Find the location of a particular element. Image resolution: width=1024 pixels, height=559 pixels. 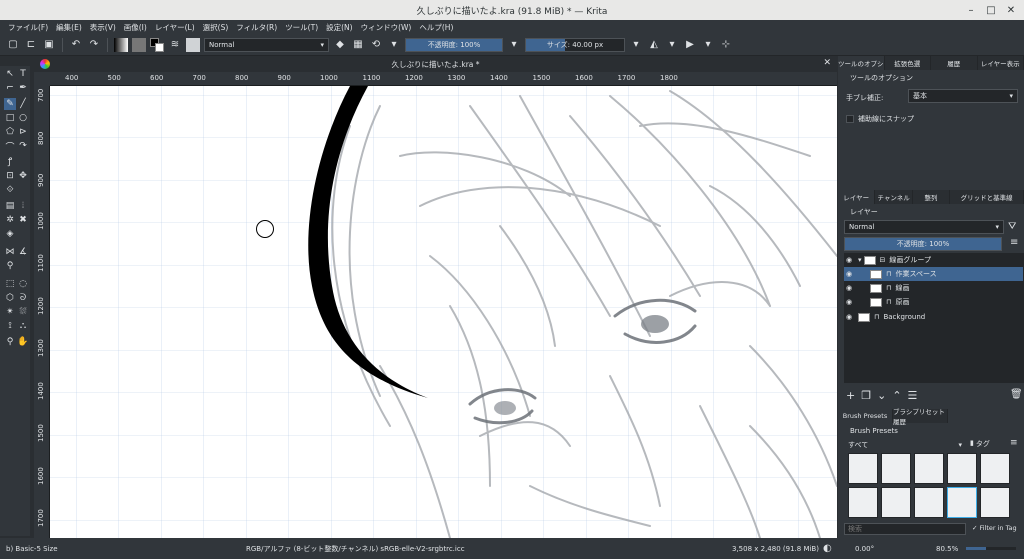

menu-filter: フィルタ(R) is located at coordinates (256, 27).